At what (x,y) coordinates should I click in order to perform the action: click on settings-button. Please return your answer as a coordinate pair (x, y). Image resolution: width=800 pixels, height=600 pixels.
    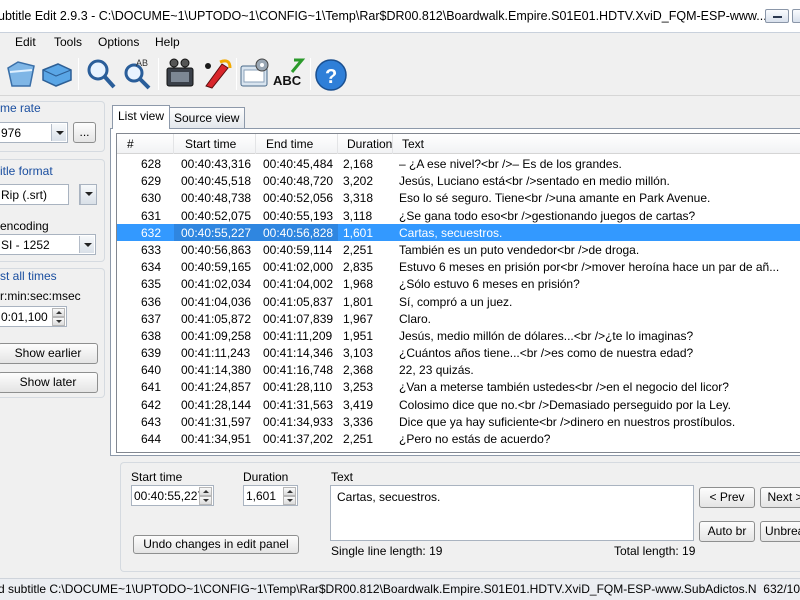
    Looking at the image, I should click on (255, 74).